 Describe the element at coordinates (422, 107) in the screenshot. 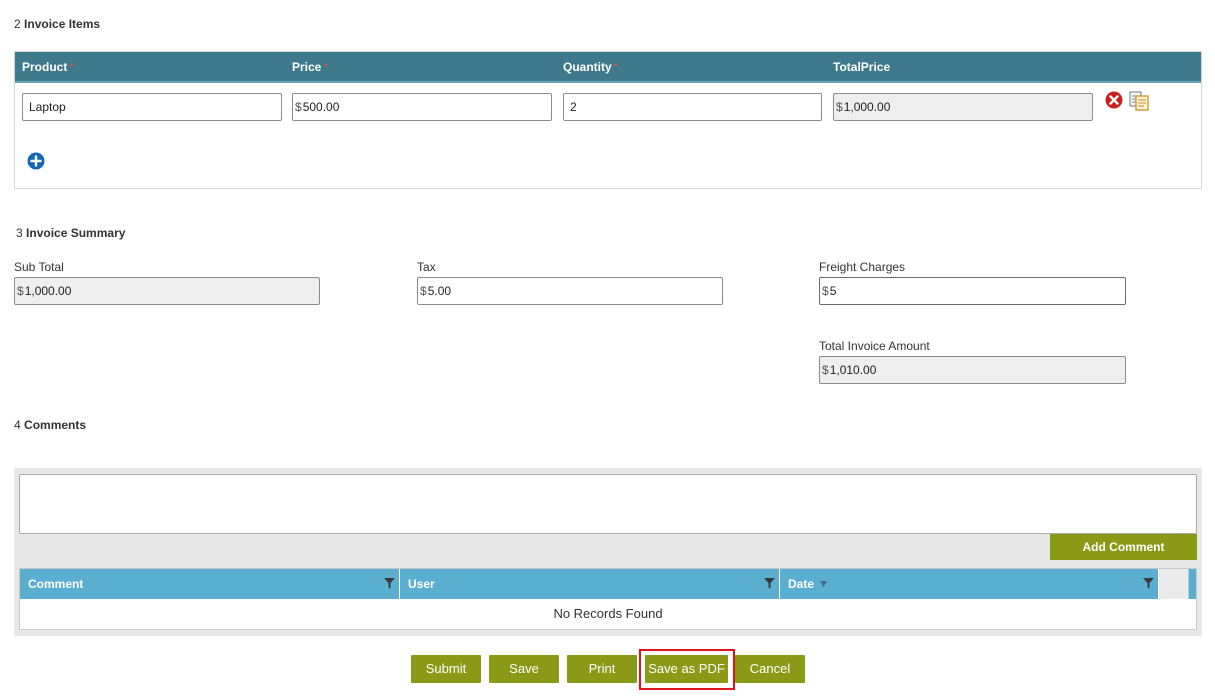

I see `price-input: $500.00` at that location.